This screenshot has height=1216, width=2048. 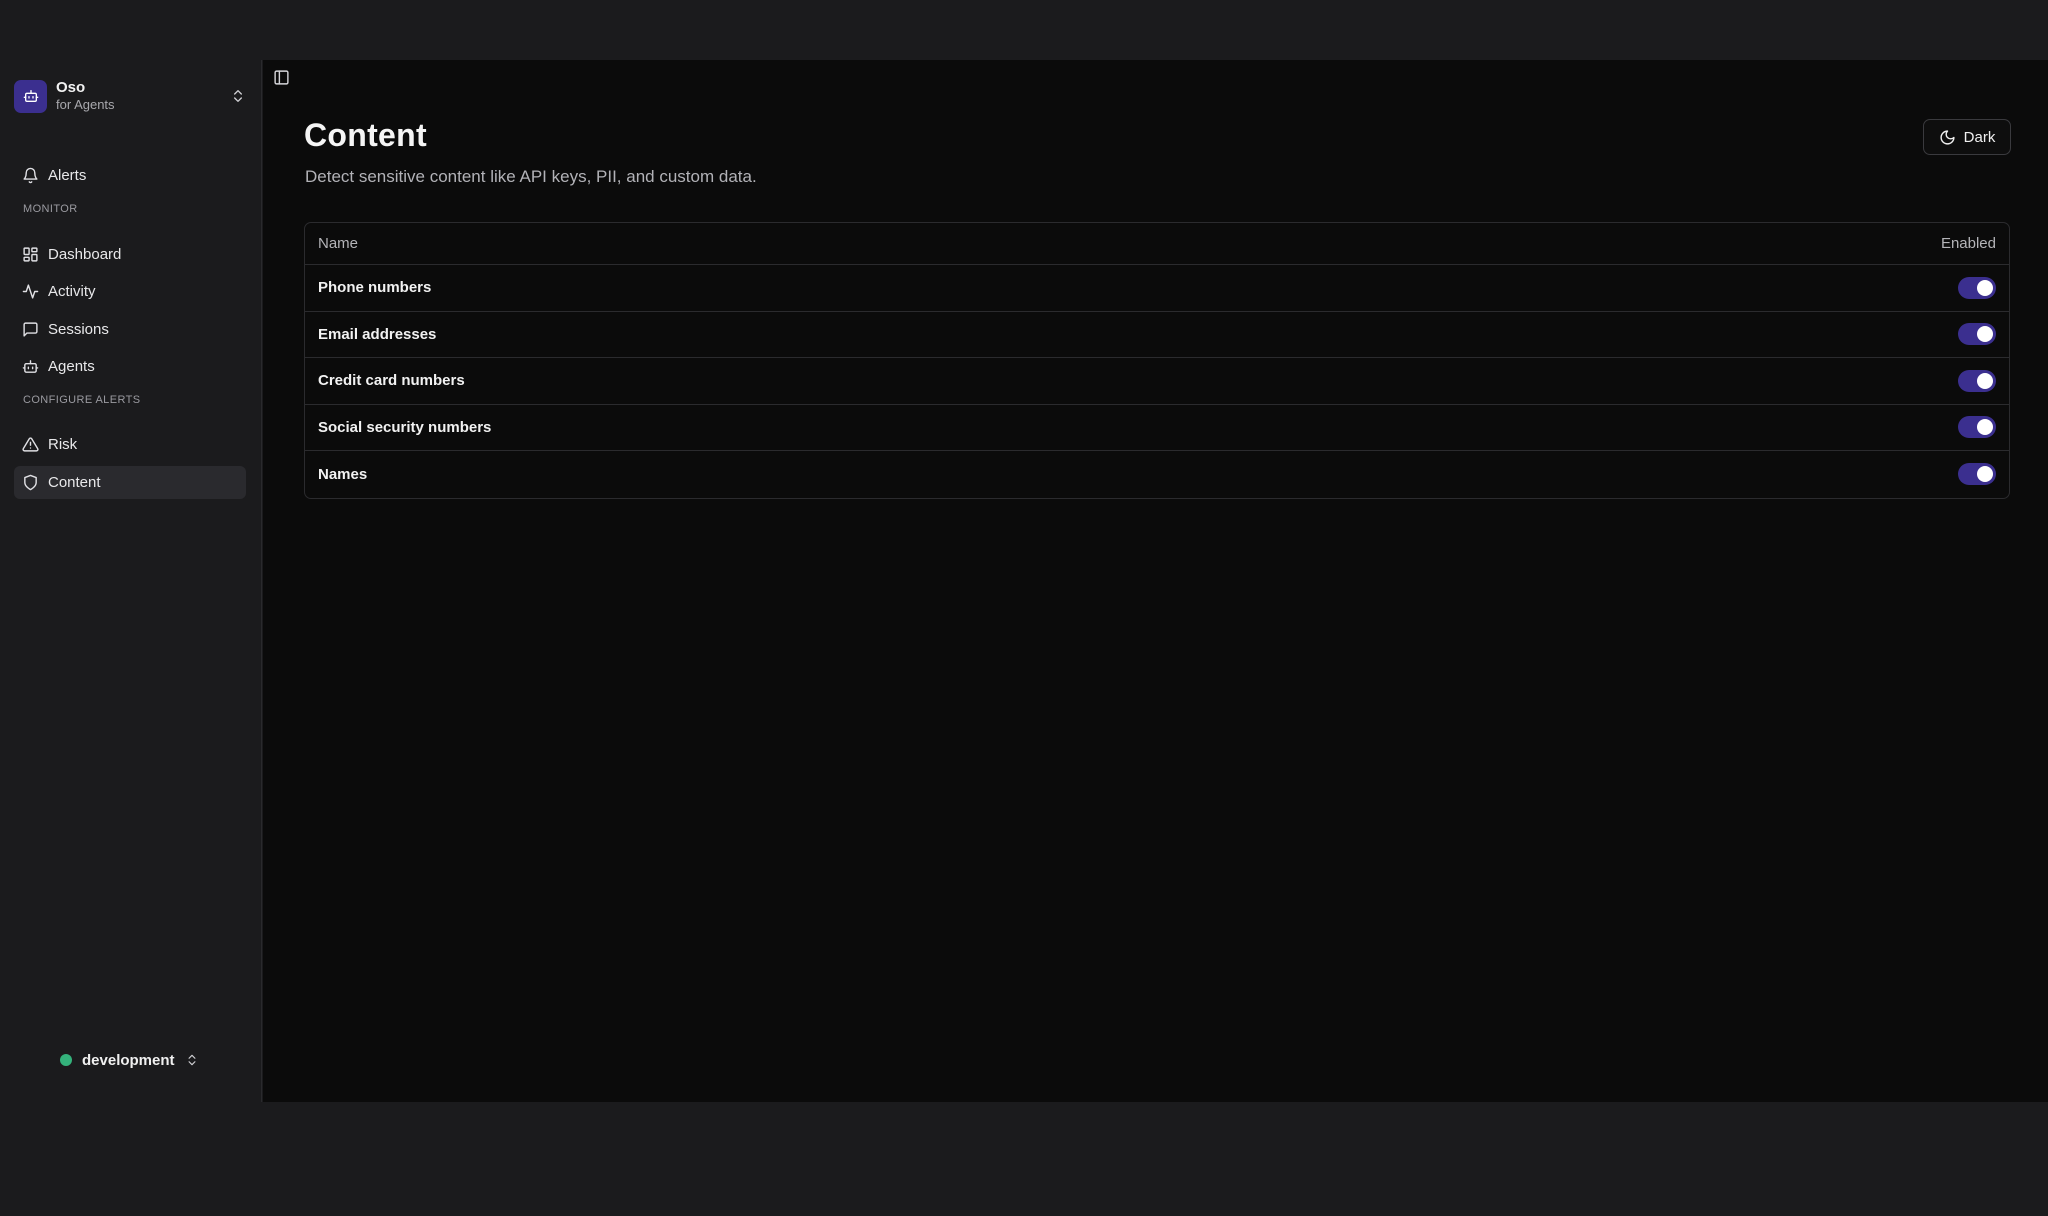 What do you see at coordinates (1979, 137) in the screenshot?
I see `theme-toggle-label: Dark` at bounding box center [1979, 137].